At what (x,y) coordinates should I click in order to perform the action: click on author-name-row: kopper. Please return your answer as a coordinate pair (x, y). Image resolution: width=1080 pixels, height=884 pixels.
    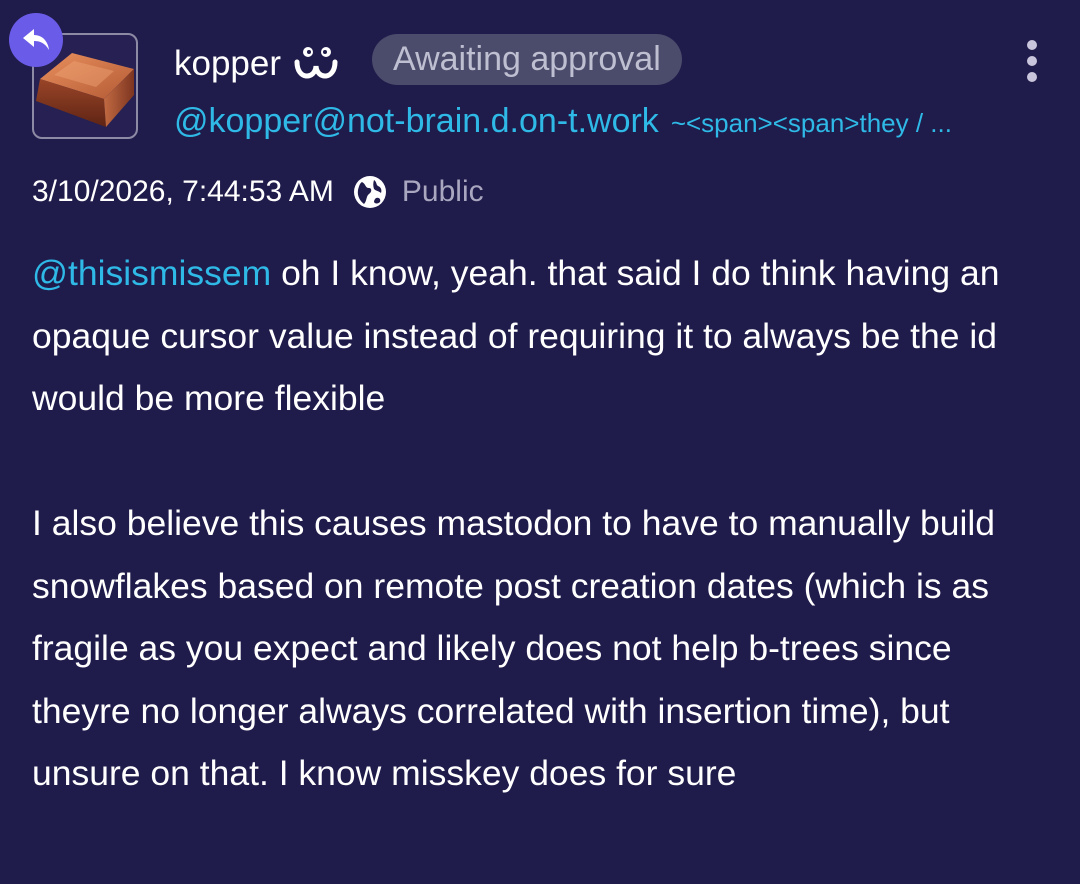
    Looking at the image, I should click on (263, 64).